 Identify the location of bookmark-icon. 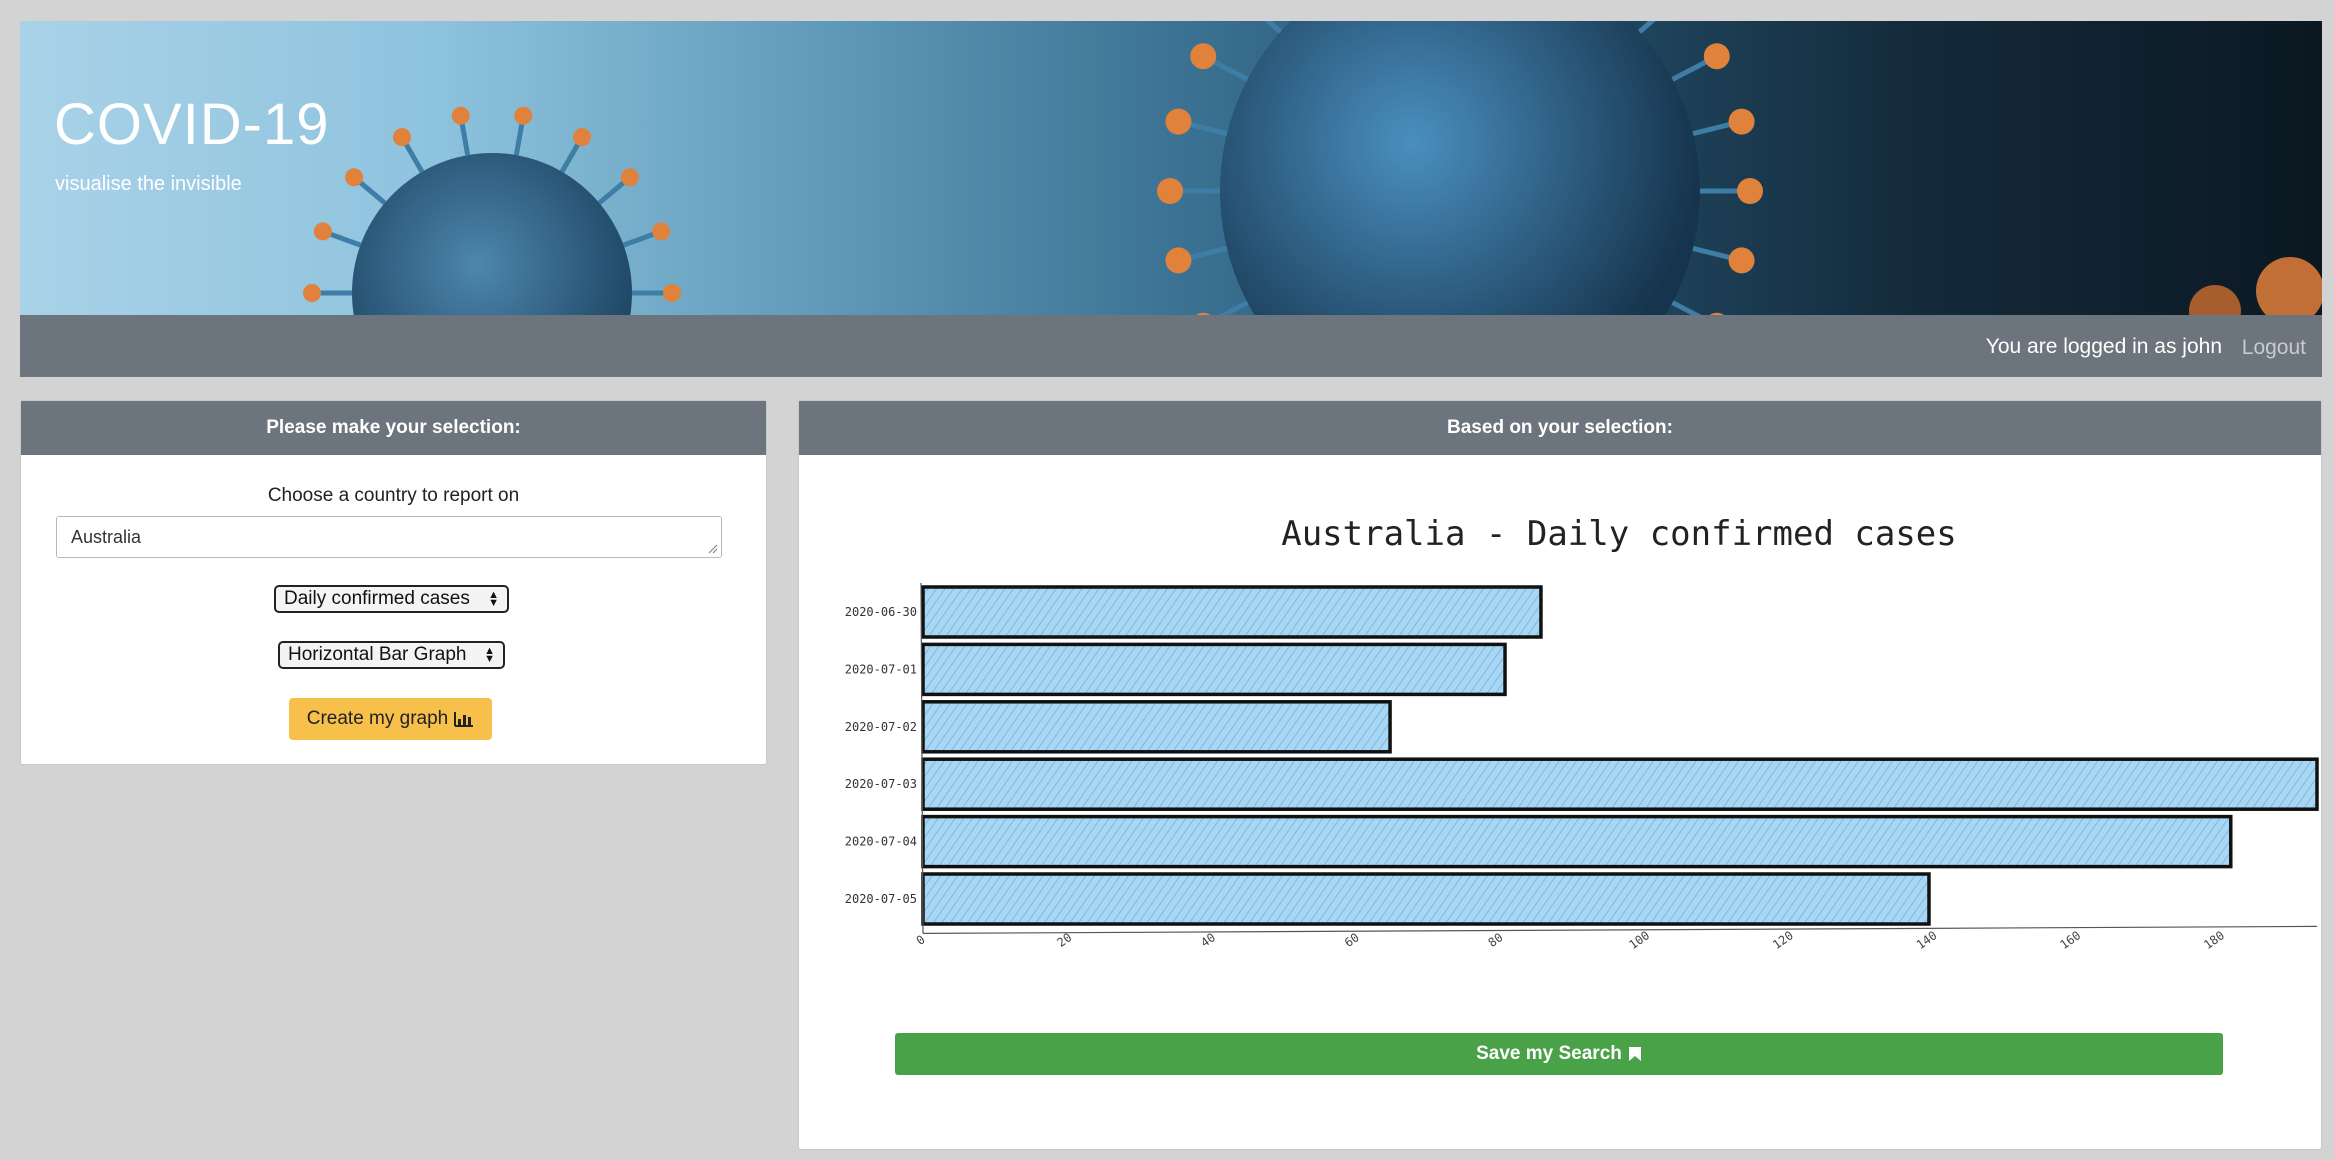
(1634, 1054).